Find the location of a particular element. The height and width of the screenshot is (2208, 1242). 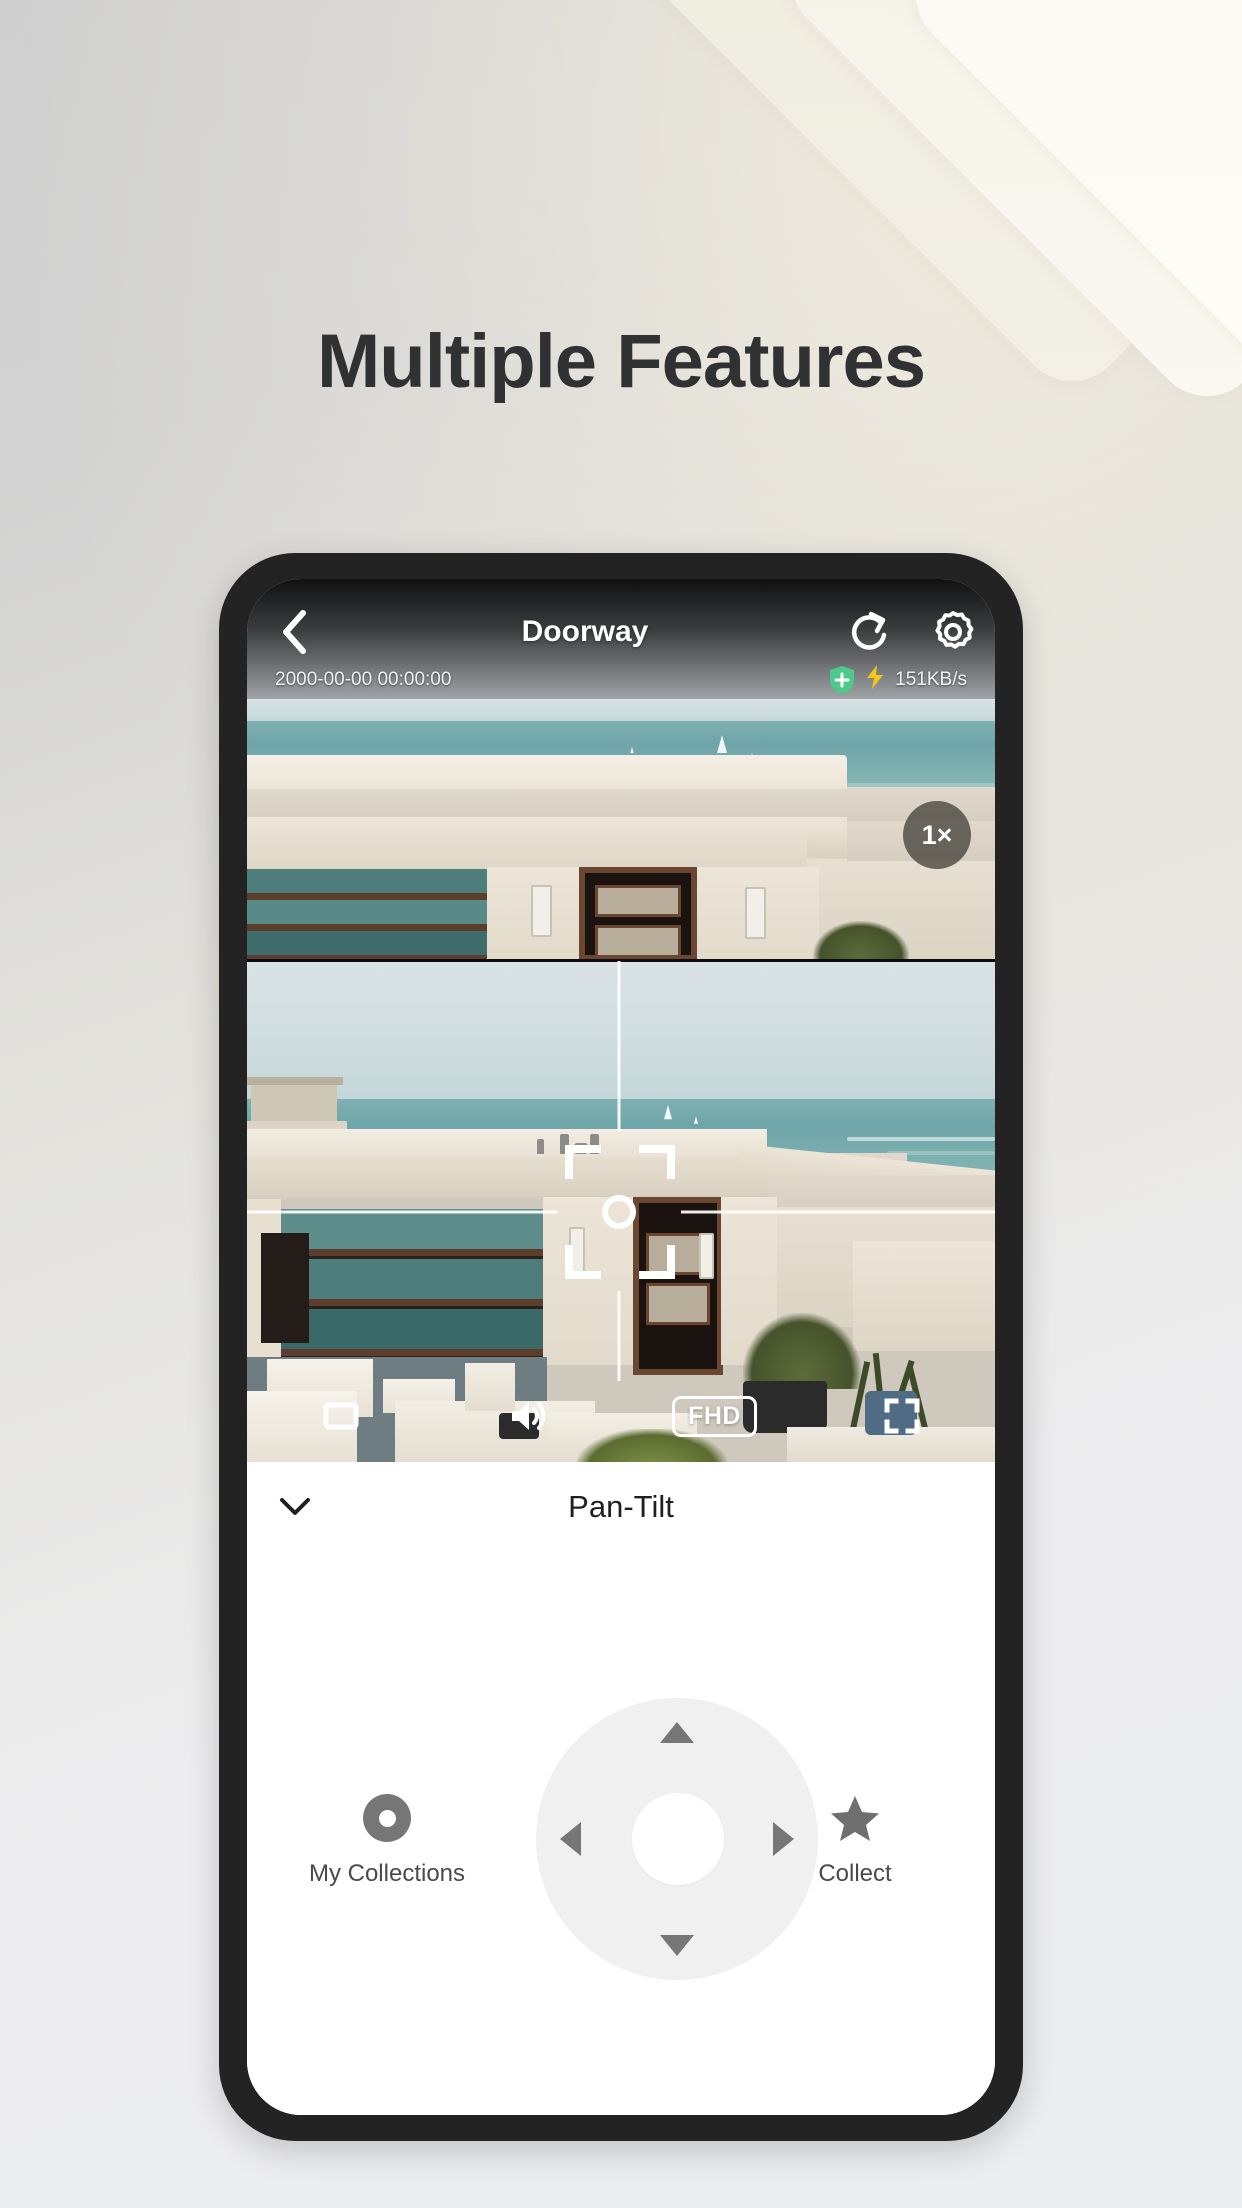

chevron-left-icon is located at coordinates (294, 632).